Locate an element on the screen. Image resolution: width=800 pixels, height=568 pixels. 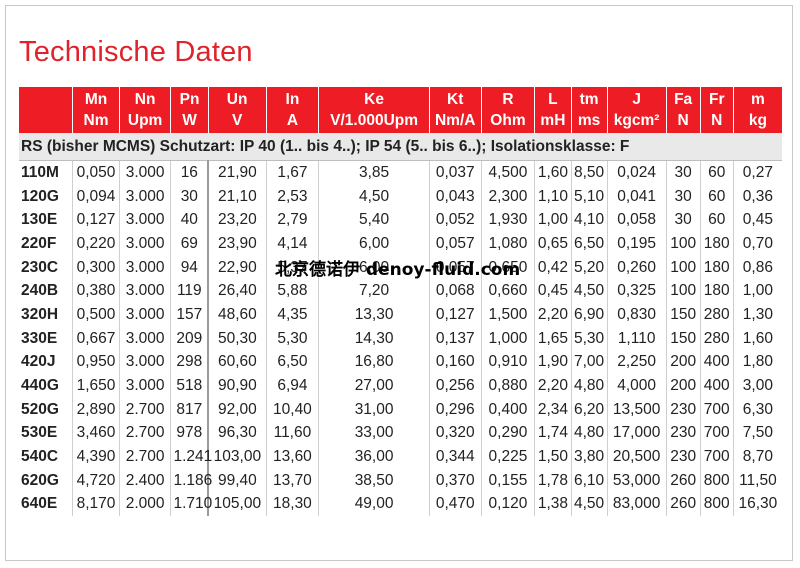
table-cell: 105,00 is located at coordinates (237, 504).